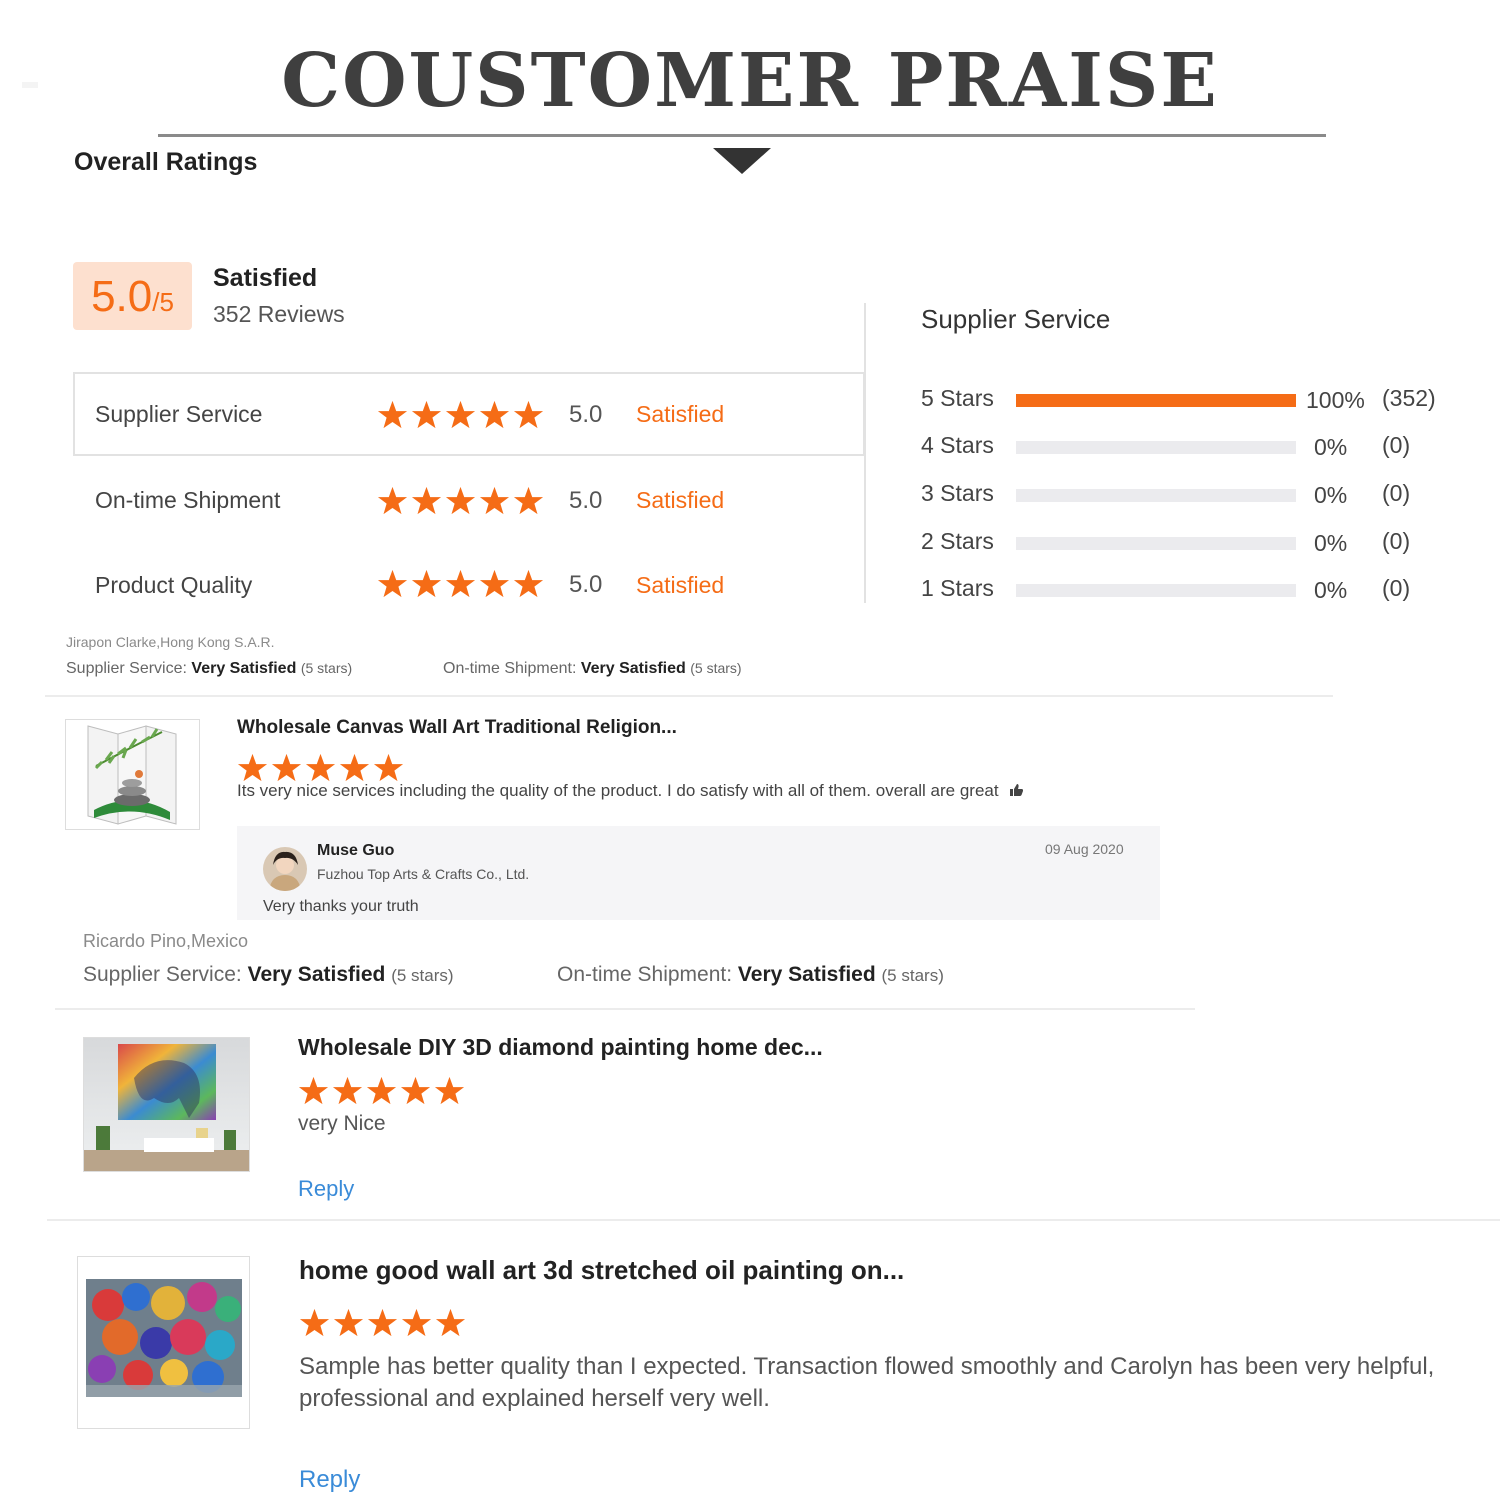  Describe the element at coordinates (1084, 849) in the screenshot. I see `reply-date: 09 Aug 2020` at that location.